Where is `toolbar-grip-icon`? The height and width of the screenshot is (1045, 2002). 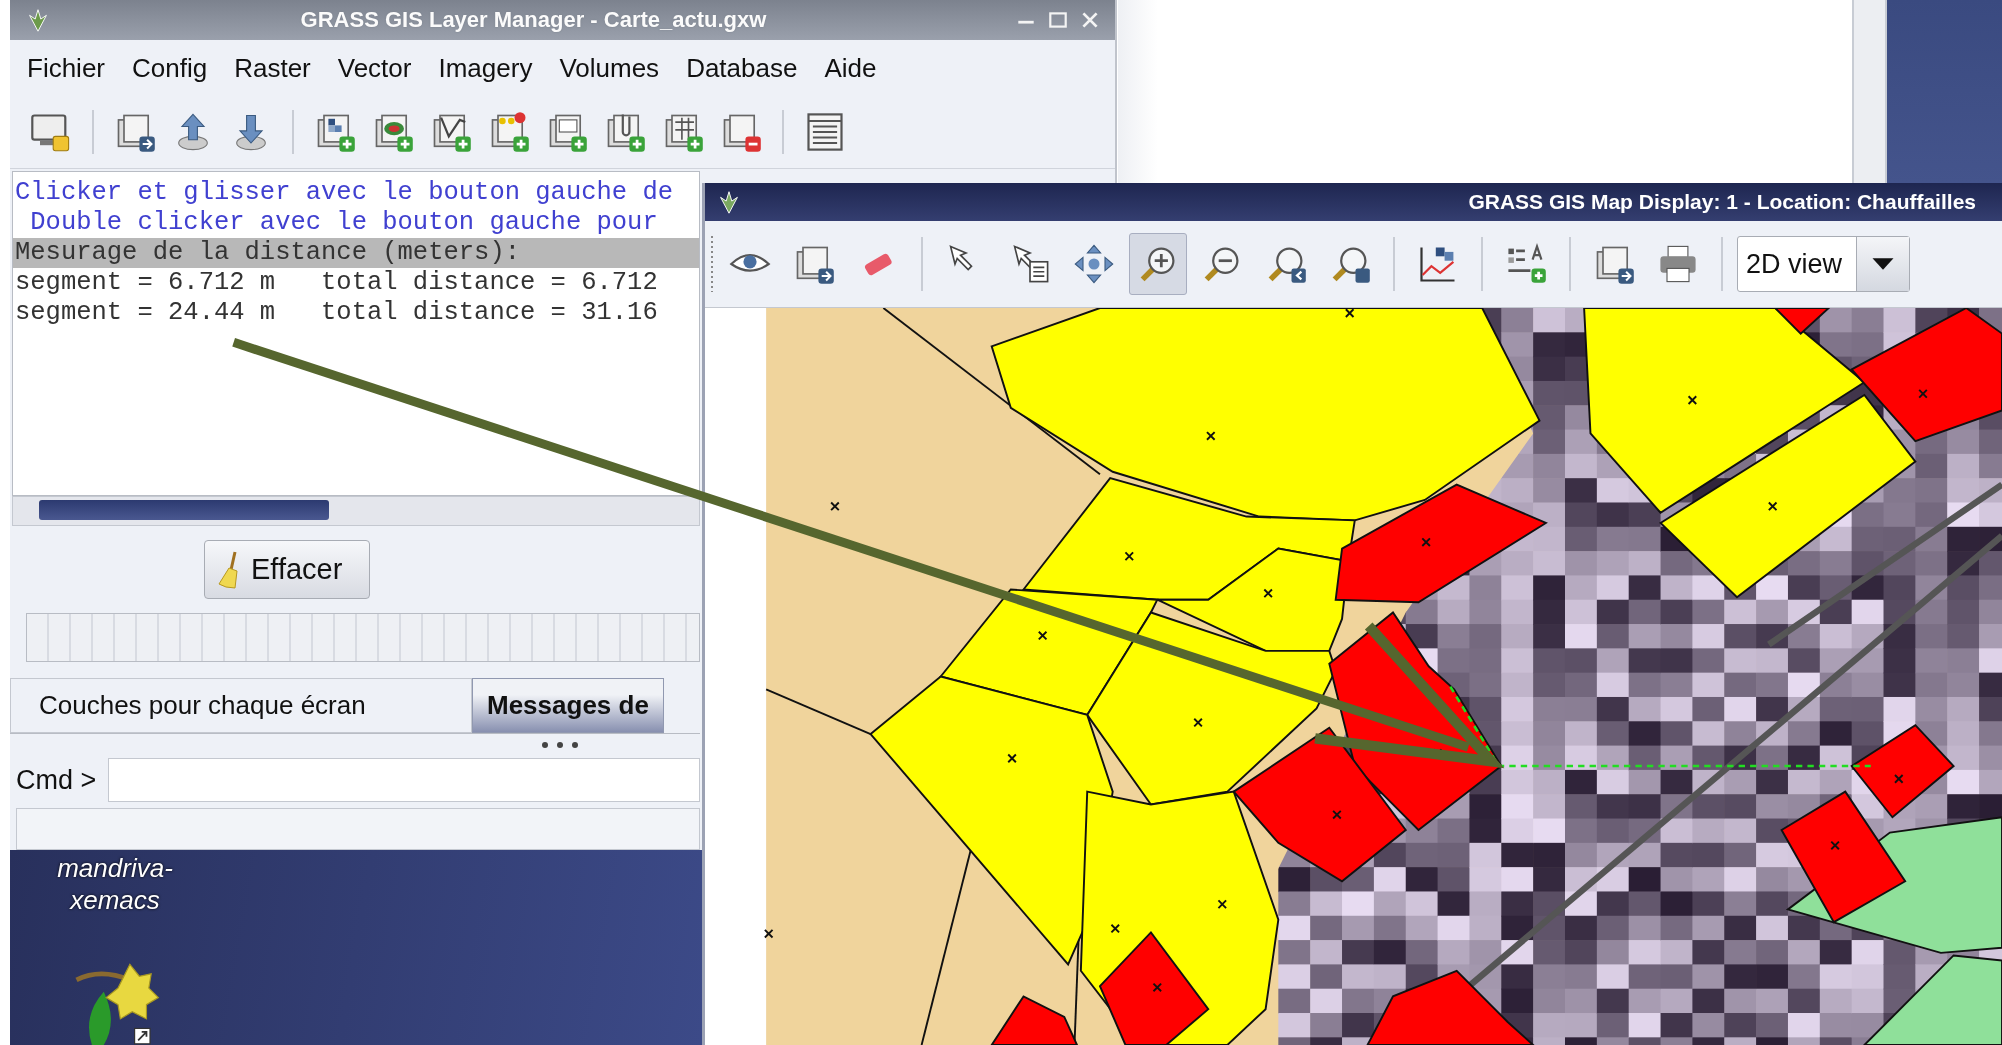 toolbar-grip-icon is located at coordinates (712, 264).